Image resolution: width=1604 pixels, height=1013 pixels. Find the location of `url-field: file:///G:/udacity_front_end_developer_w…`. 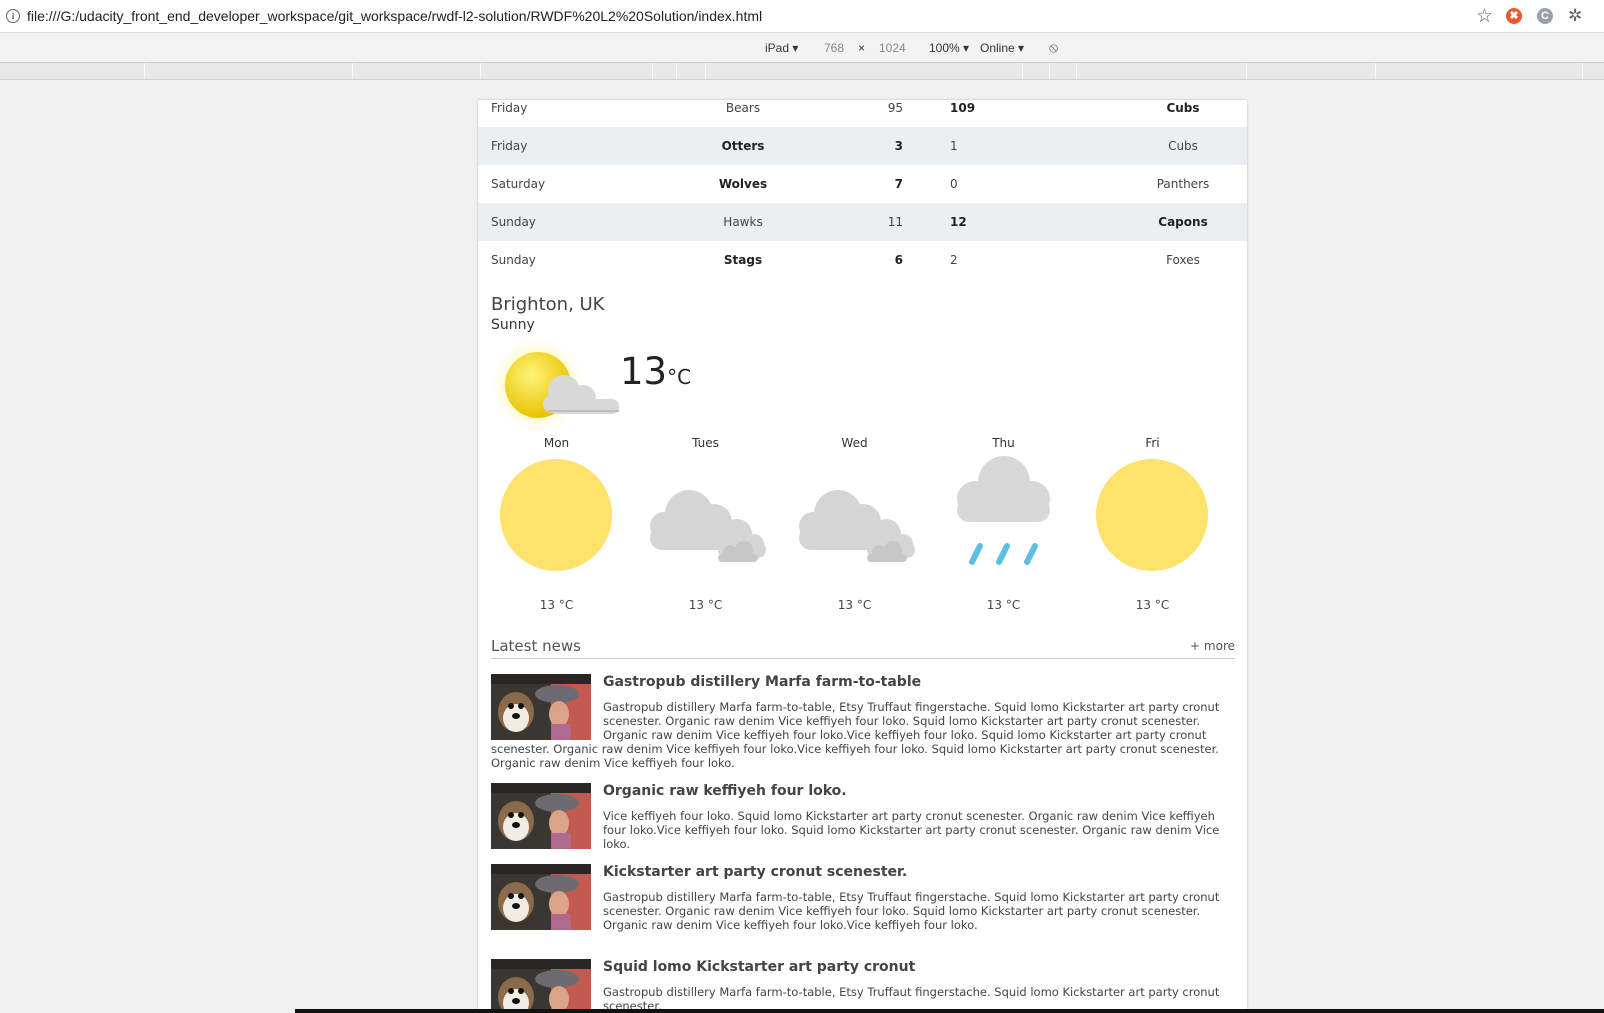

url-field: file:///G:/udacity_front_end_developer_w… is located at coordinates (394, 16).